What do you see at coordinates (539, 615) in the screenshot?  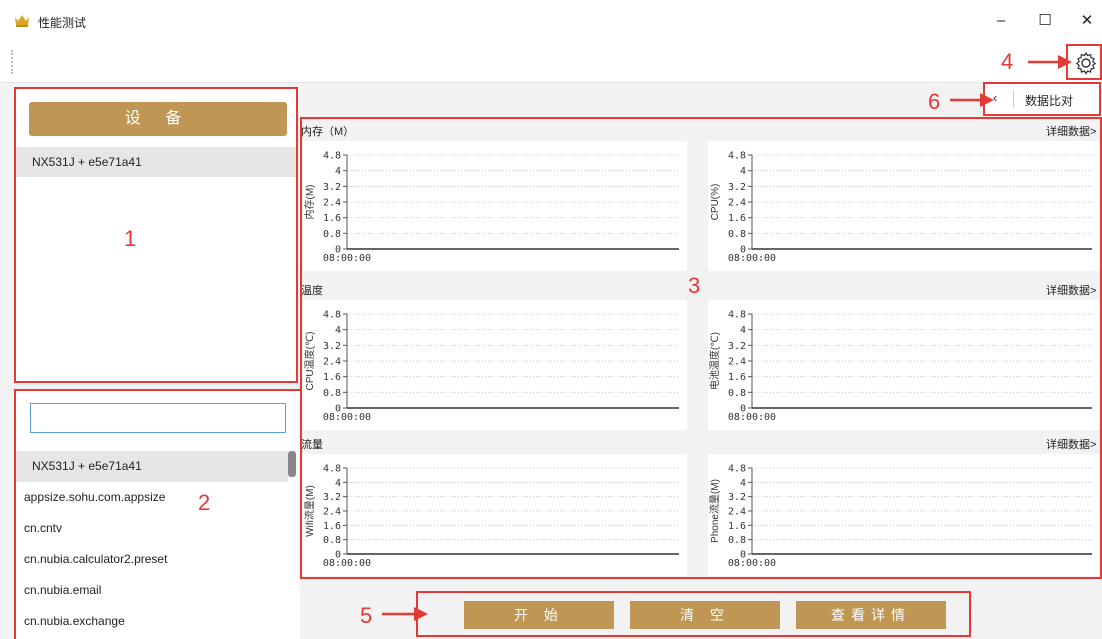 I see `start-button: 开 始` at bounding box center [539, 615].